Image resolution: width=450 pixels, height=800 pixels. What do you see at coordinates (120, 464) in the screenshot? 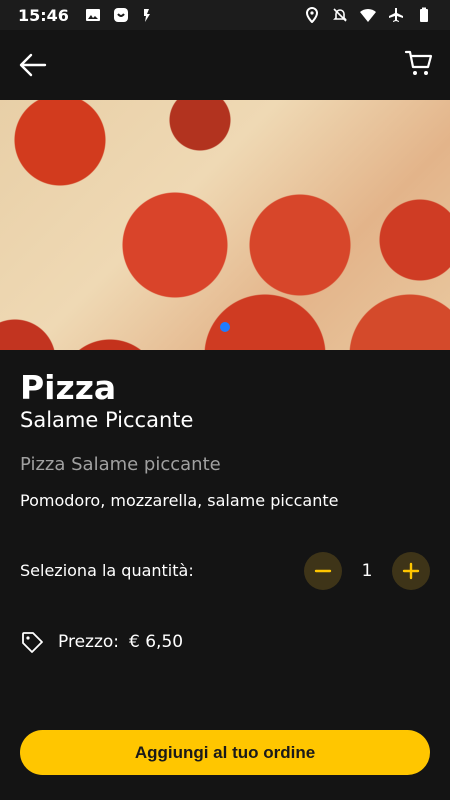
I see `product-description: Pizza Salame piccante` at bounding box center [120, 464].